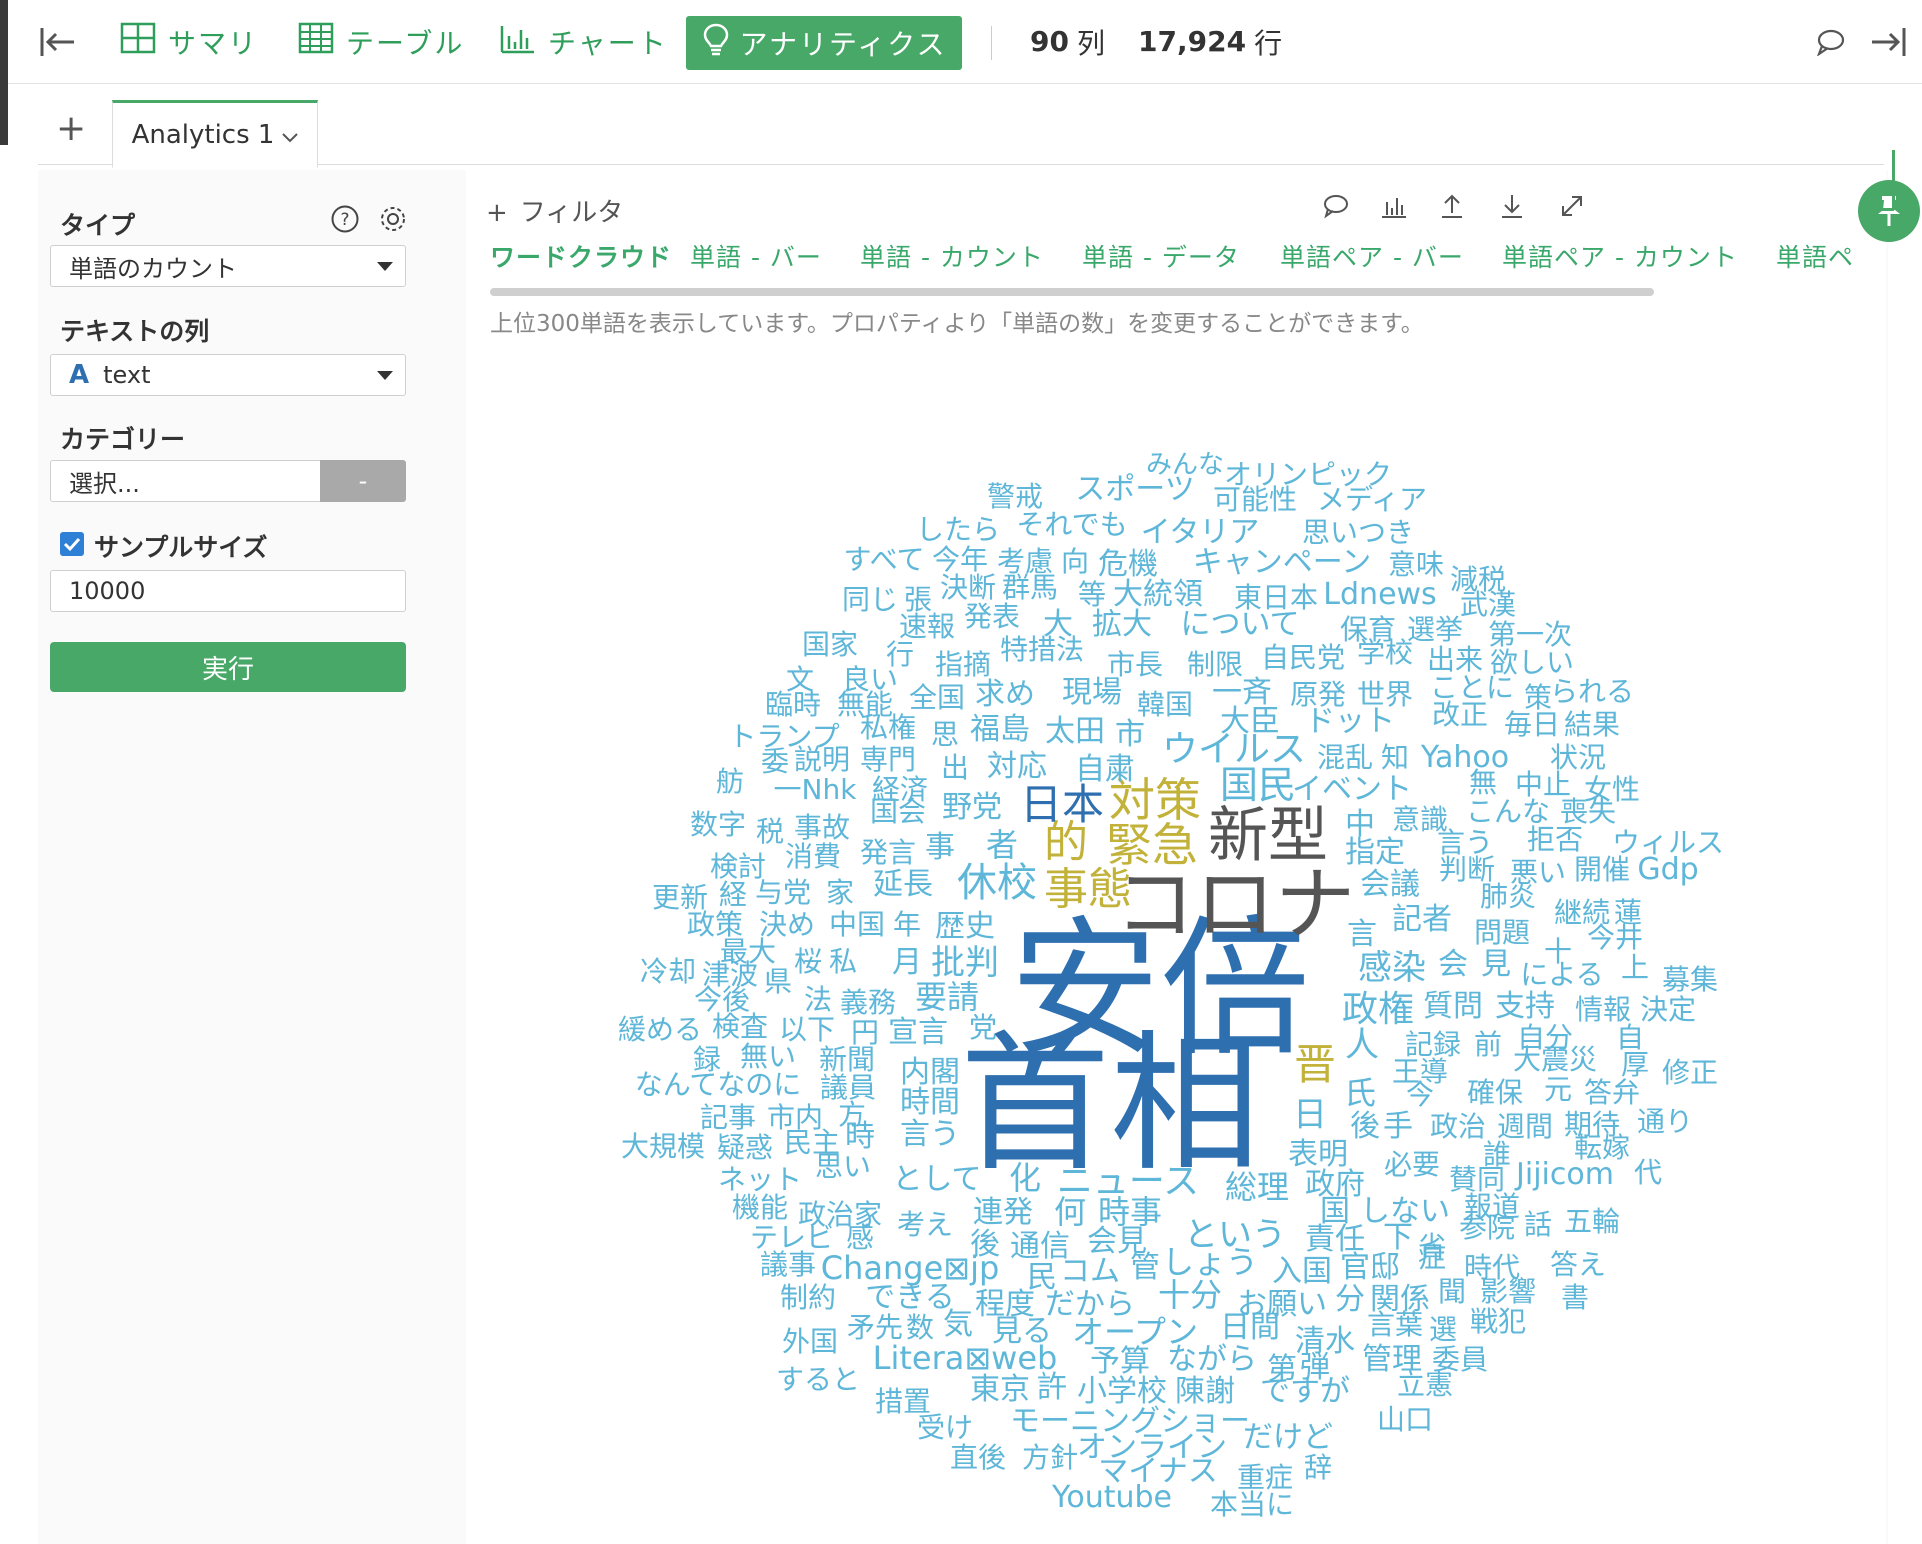  What do you see at coordinates (181, 547) in the screenshot?
I see `sample-size-label: サンプルサイズ` at bounding box center [181, 547].